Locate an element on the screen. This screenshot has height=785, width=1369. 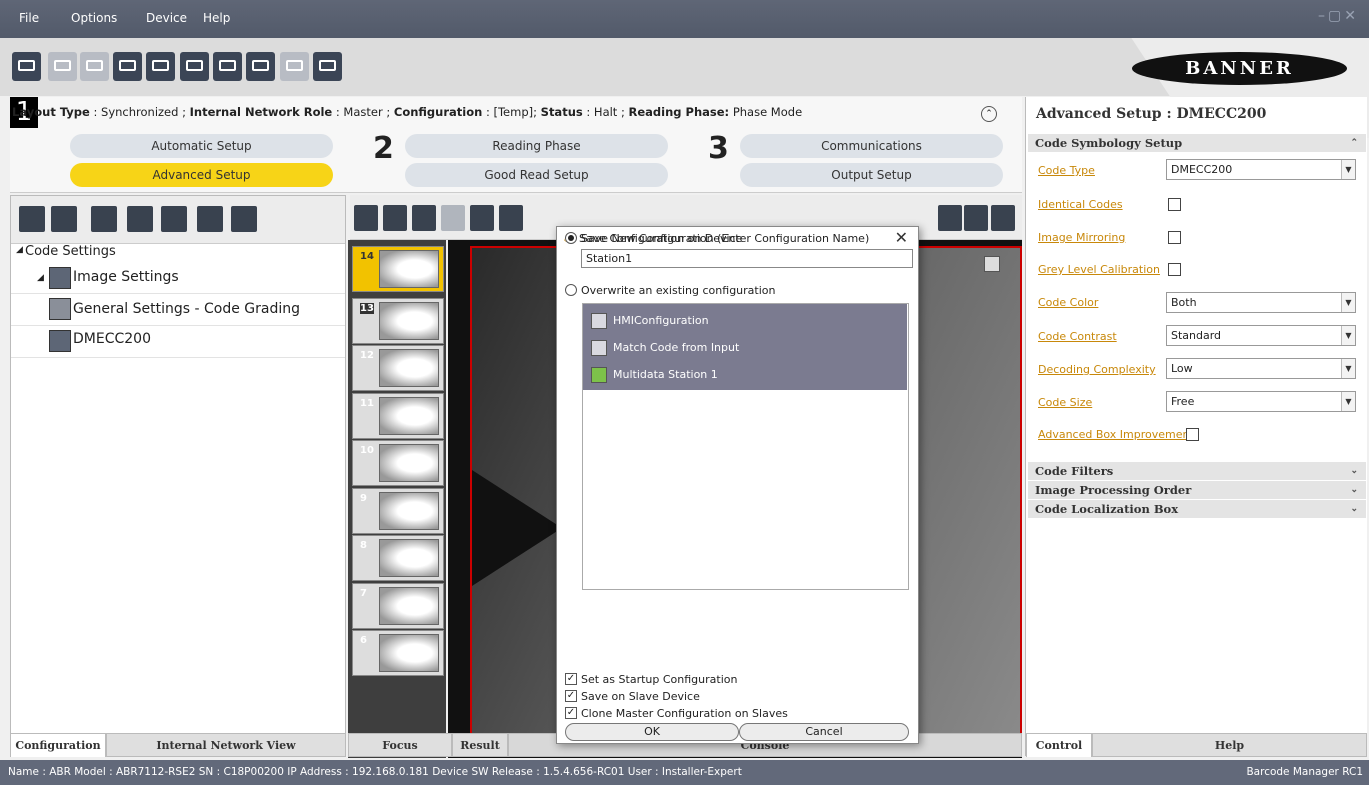
code-color-select: Both ▼ is located at coordinates (1261, 302).